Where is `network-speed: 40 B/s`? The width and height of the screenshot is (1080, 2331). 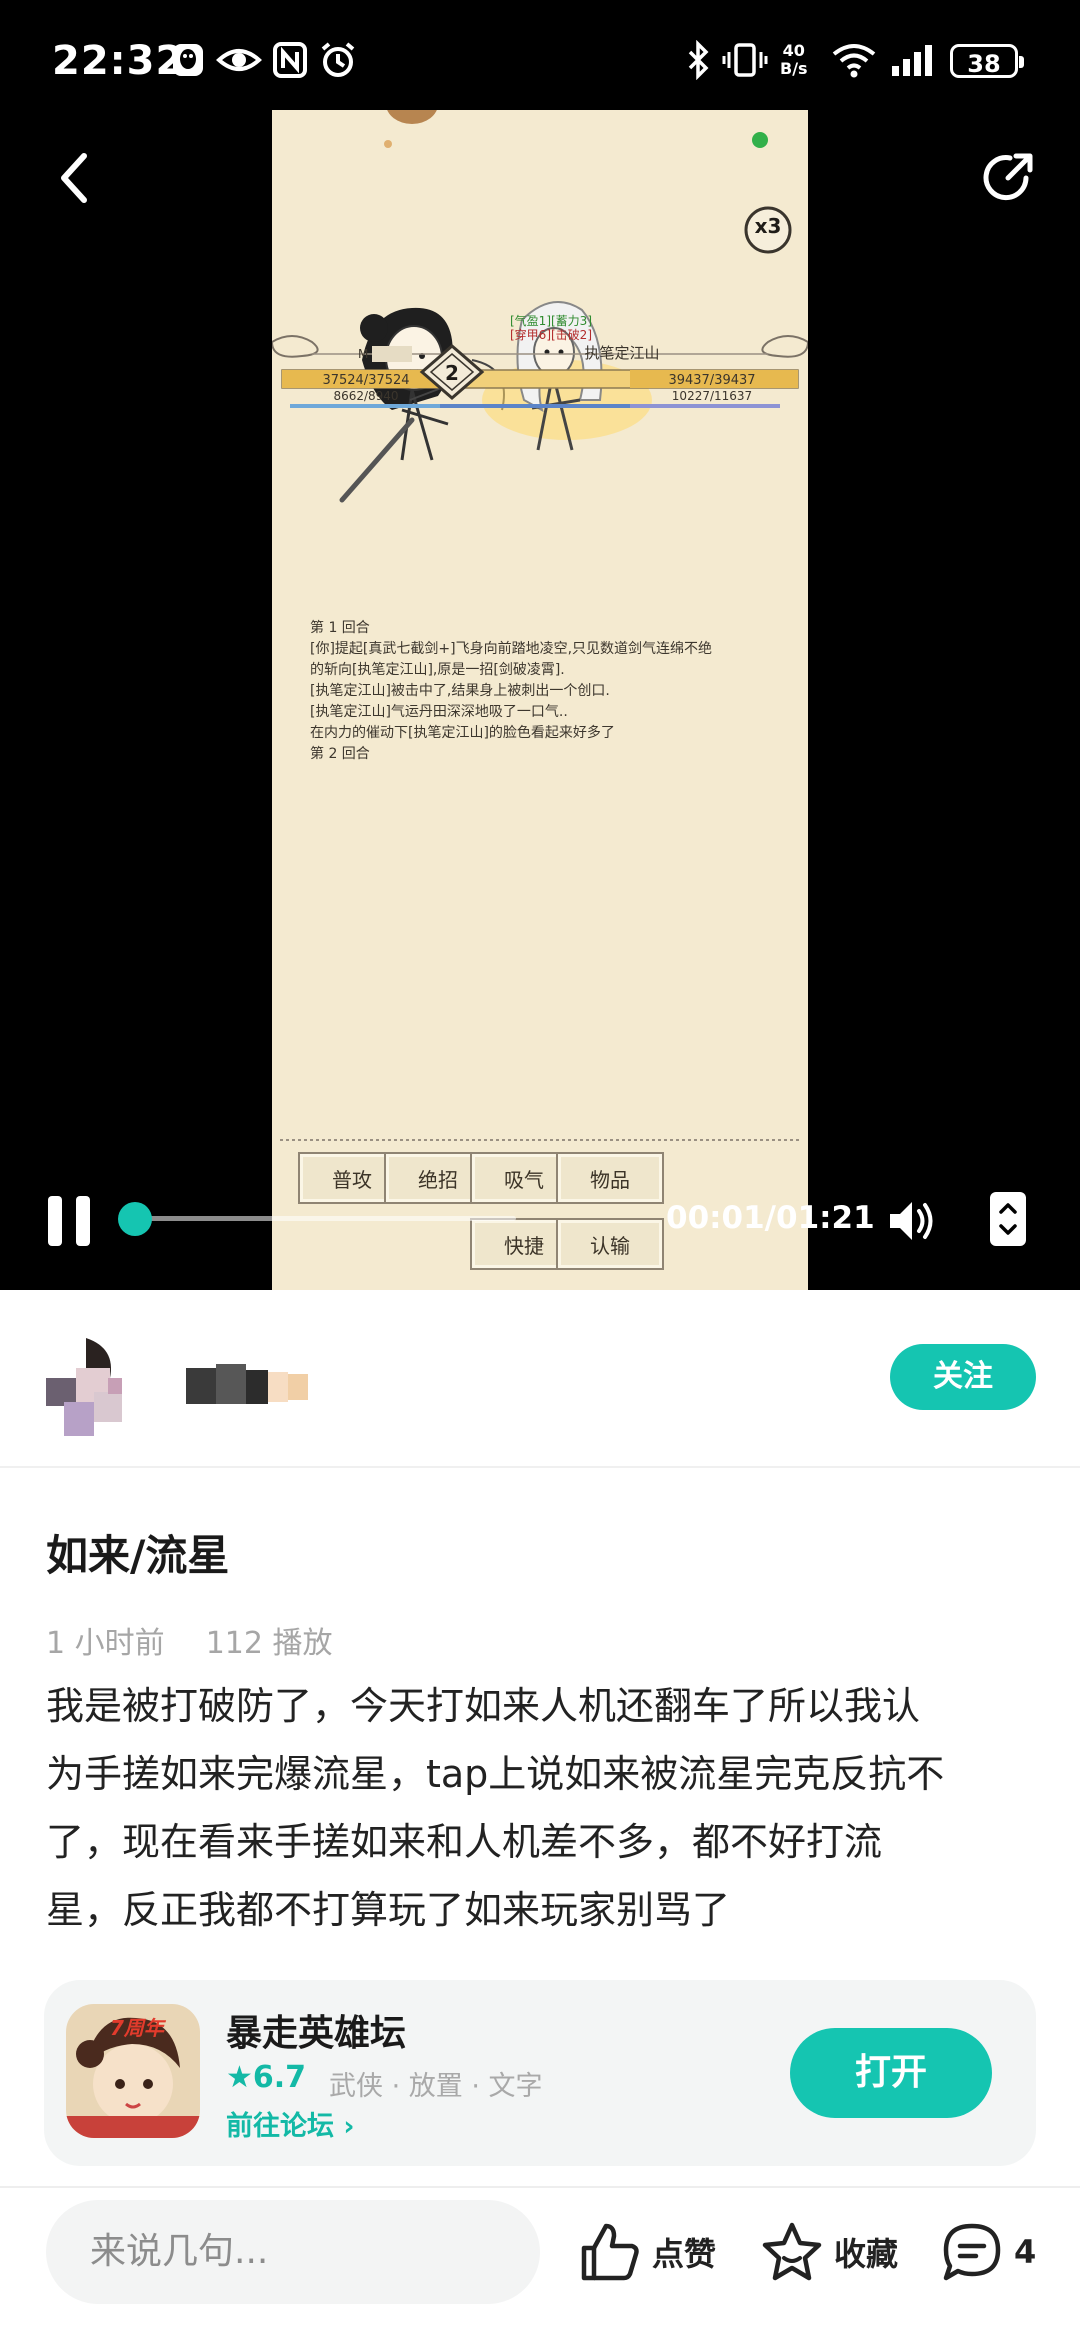
network-speed: 40 B/s is located at coordinates (794, 59).